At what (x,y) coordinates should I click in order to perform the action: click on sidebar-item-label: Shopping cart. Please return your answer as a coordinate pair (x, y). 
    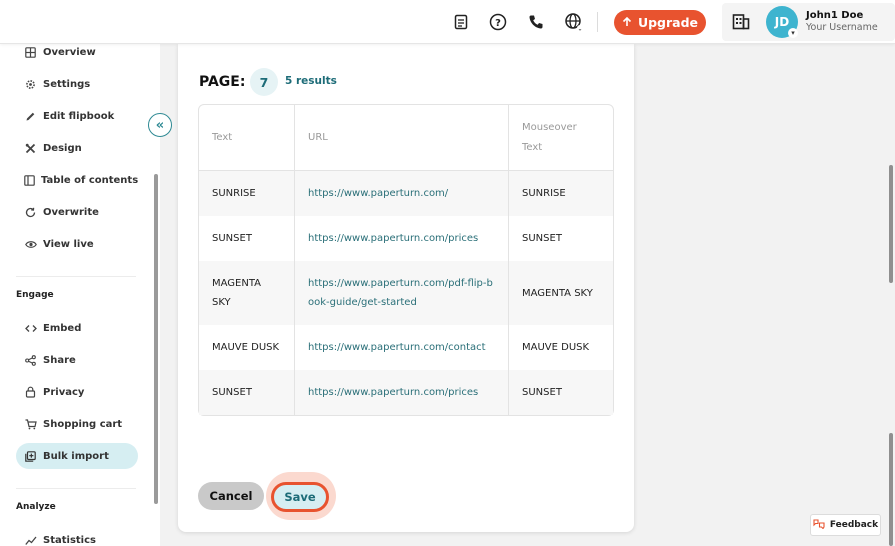
    Looking at the image, I should click on (83, 424).